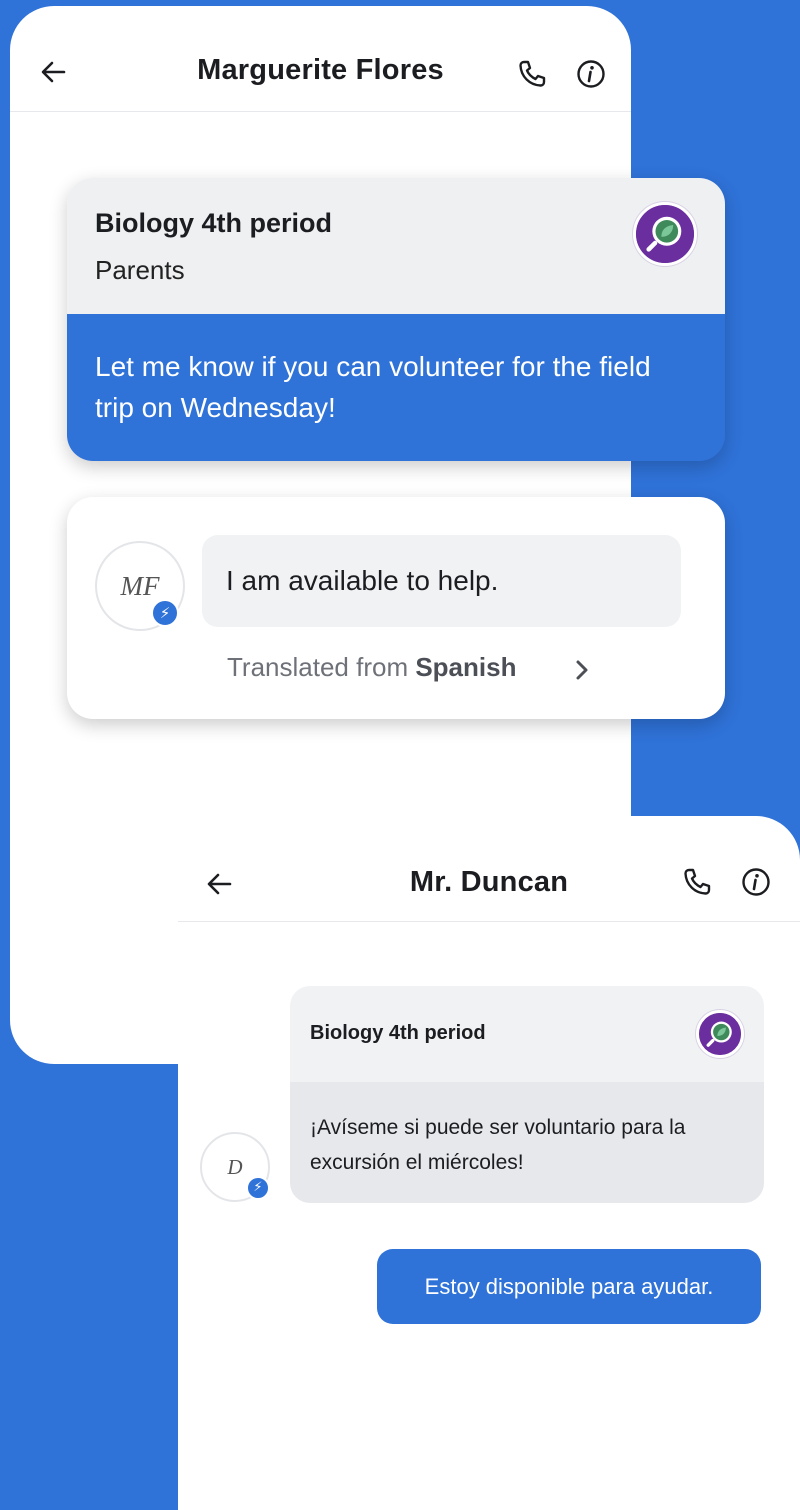 This screenshot has height=1510, width=800. I want to click on chat-header: Mr. Duncan, so click(489, 869).